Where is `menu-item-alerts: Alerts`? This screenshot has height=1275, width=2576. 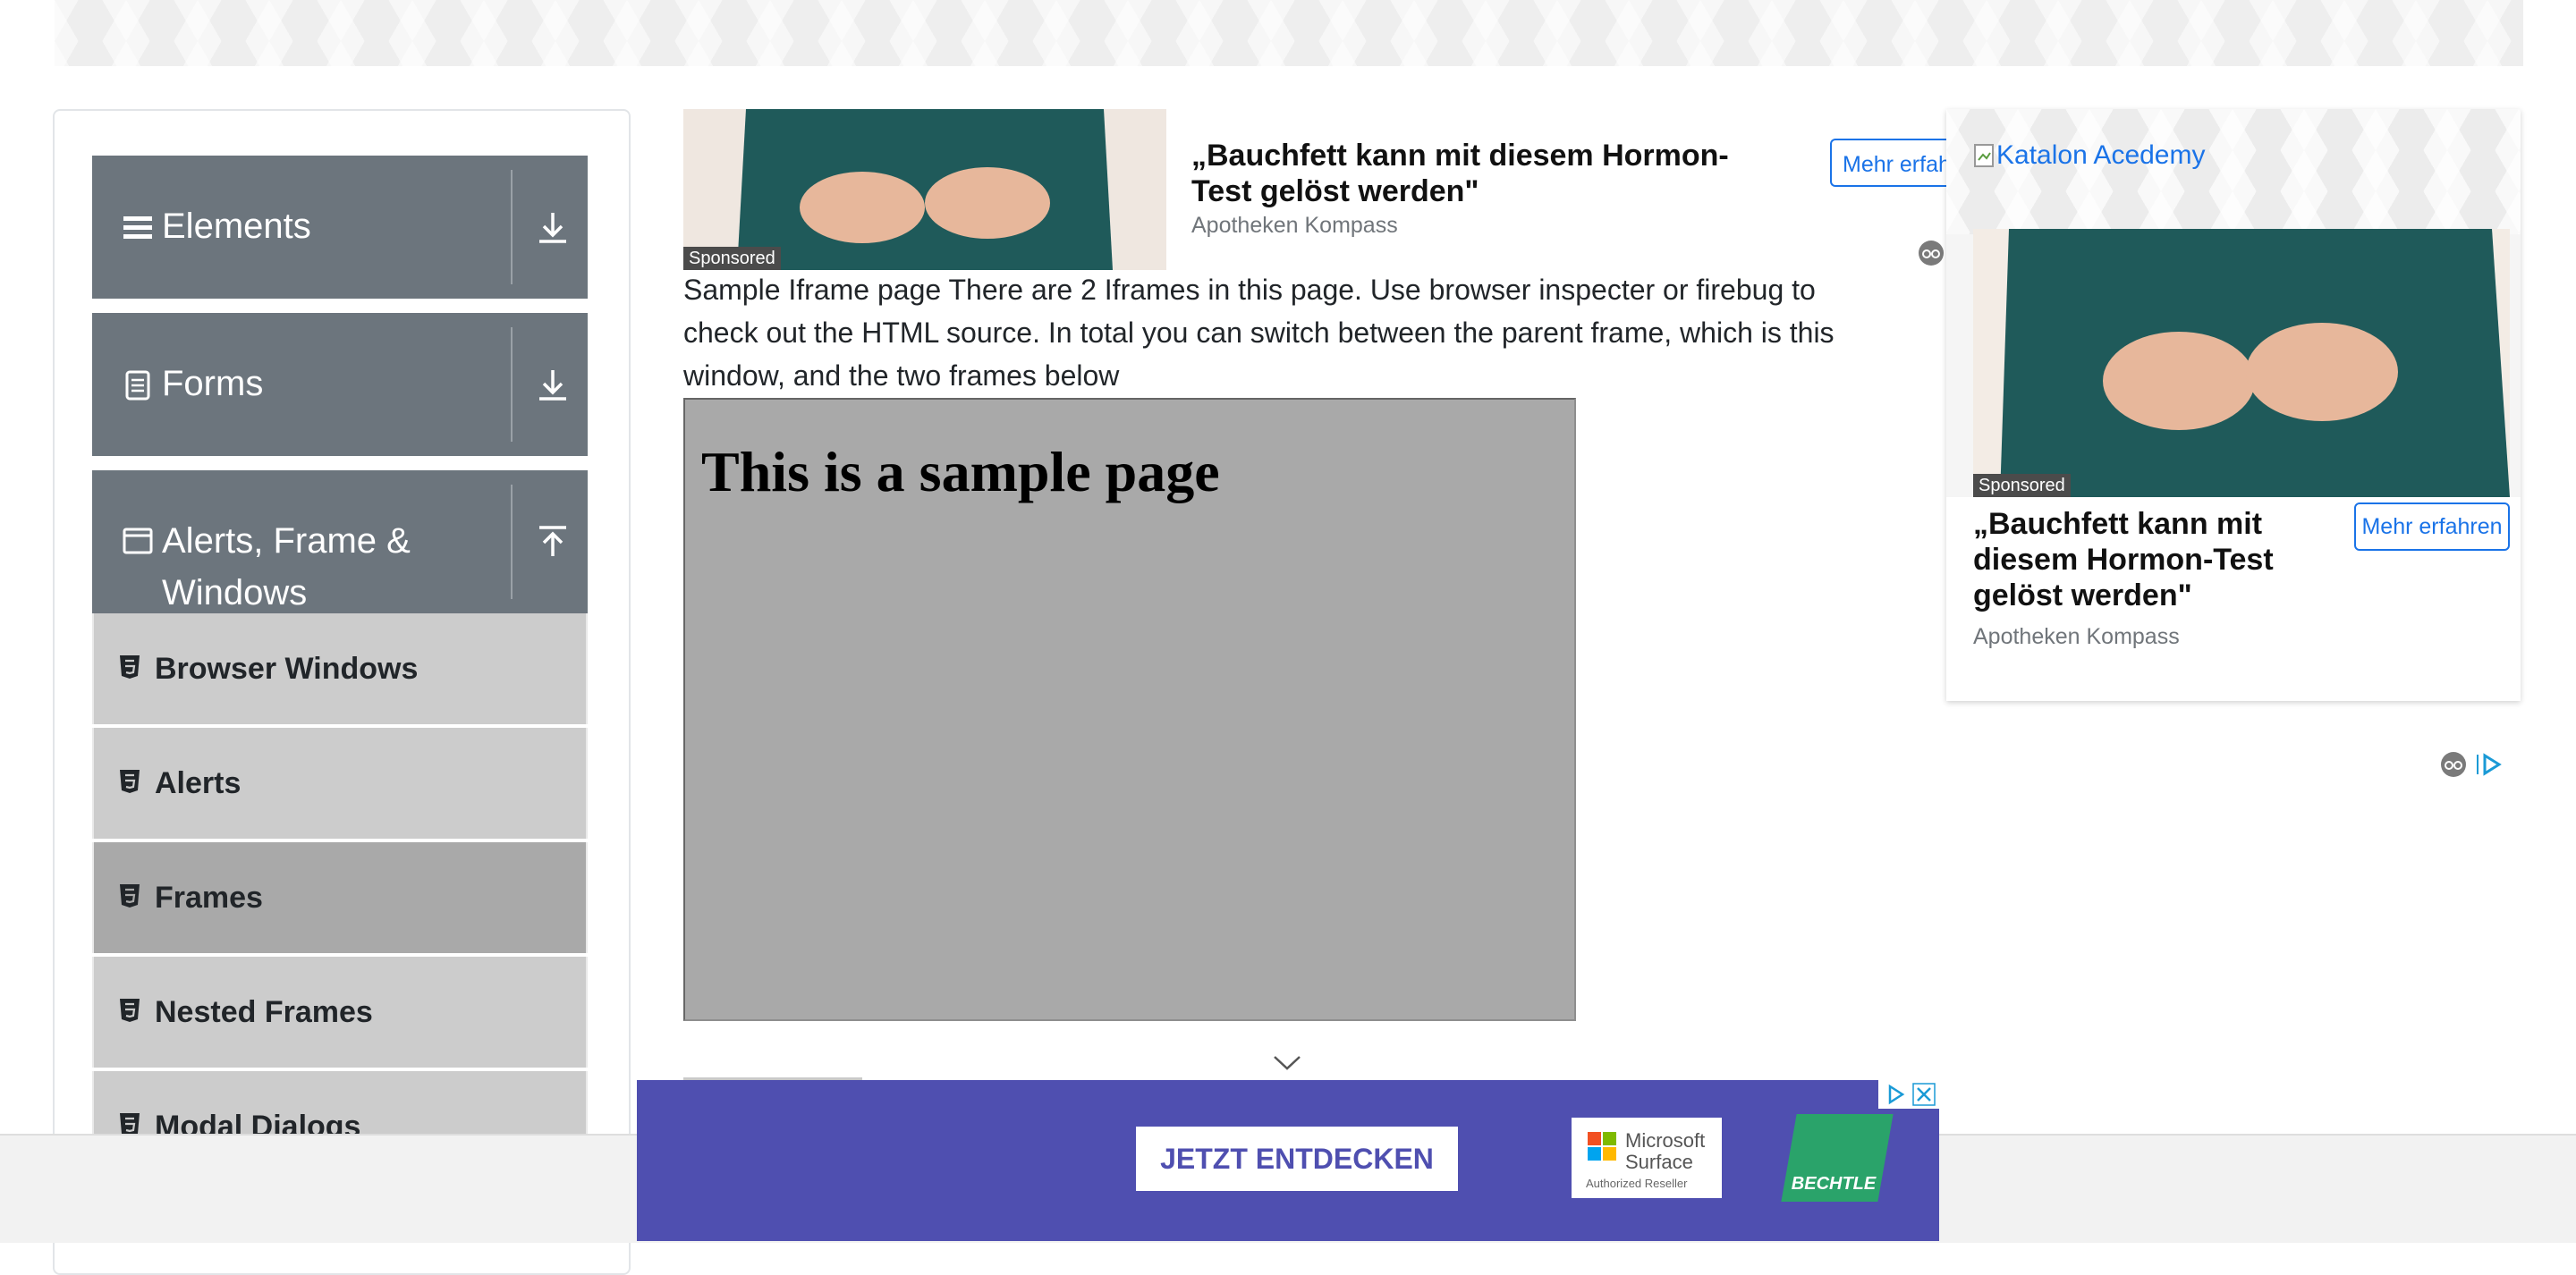
menu-item-alerts: Alerts is located at coordinates (340, 783).